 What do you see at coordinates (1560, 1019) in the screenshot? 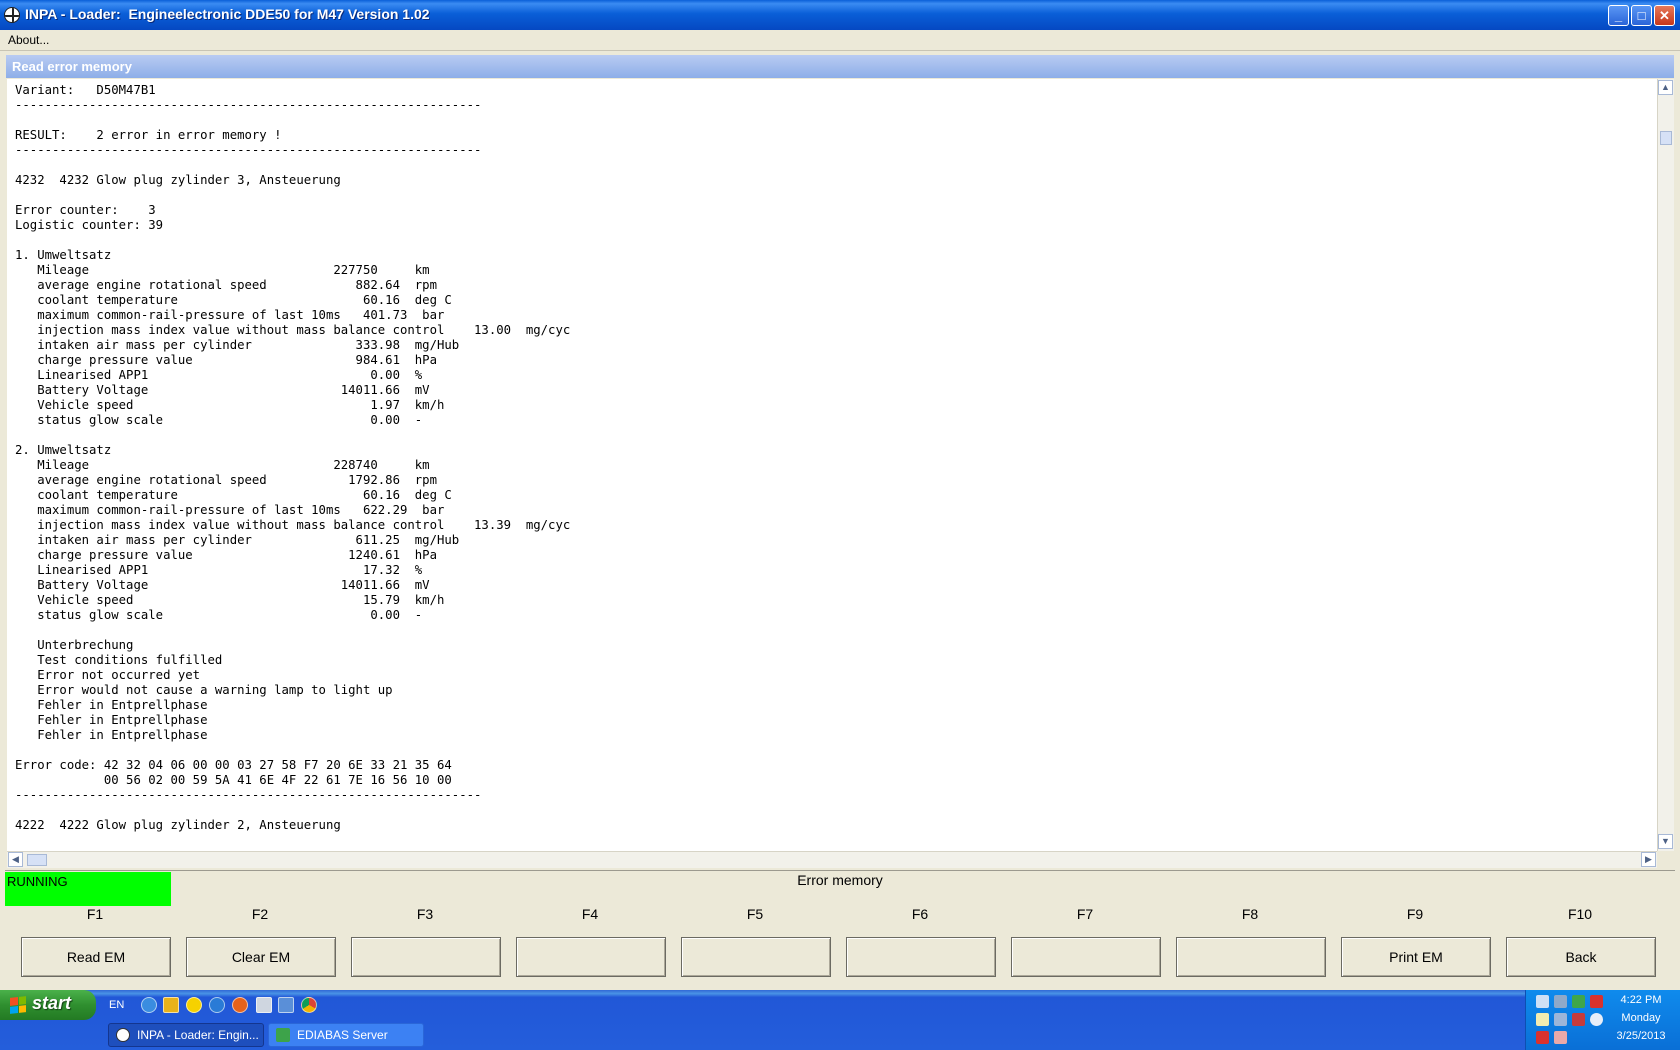
I see `tray-monitor-icon` at bounding box center [1560, 1019].